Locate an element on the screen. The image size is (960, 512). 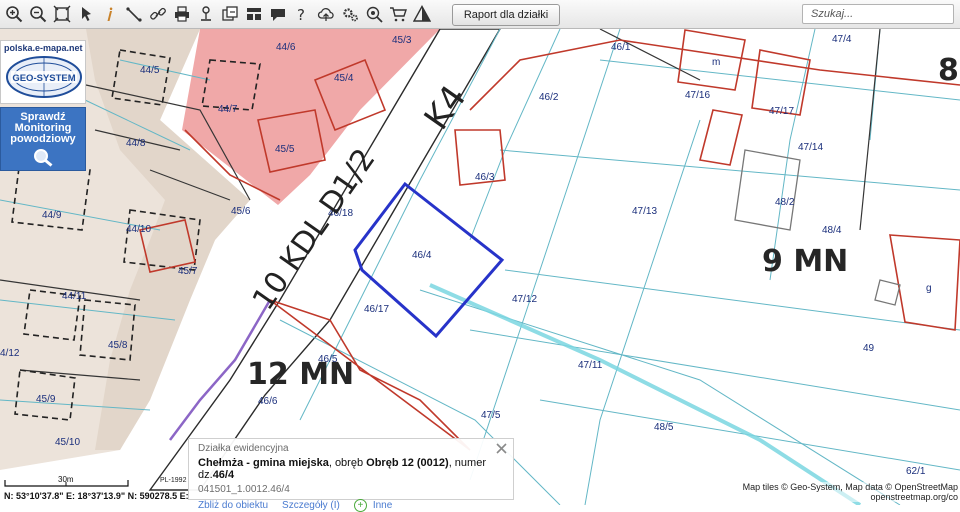
parcel-label: 48/5 is located at coordinates (664, 427).